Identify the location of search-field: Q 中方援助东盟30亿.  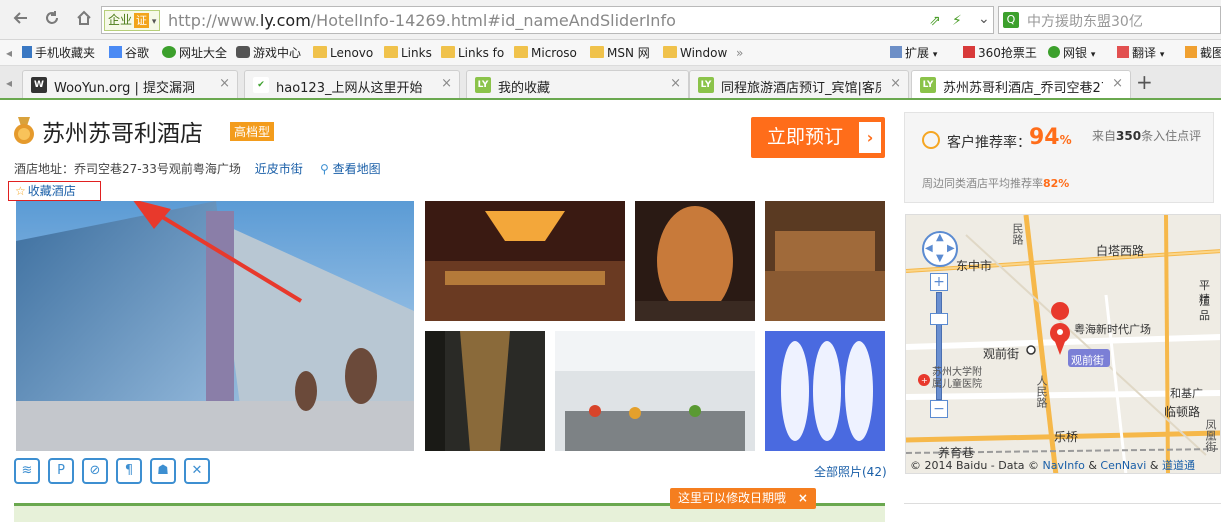
(1109, 20).